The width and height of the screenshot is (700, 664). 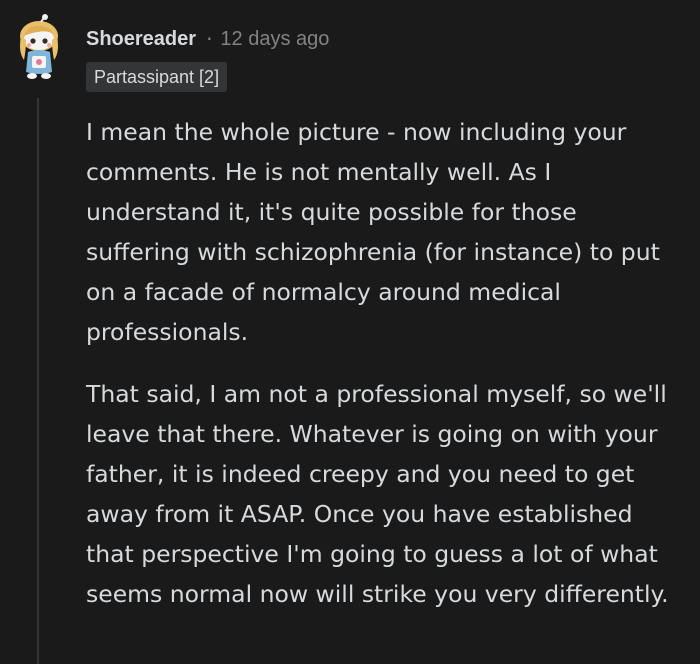 What do you see at coordinates (141, 39) in the screenshot?
I see `username-link: Shoereader` at bounding box center [141, 39].